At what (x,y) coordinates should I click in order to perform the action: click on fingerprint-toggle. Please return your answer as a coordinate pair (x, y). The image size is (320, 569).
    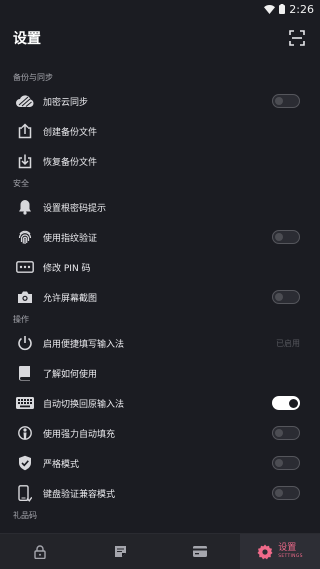
    Looking at the image, I should click on (286, 237).